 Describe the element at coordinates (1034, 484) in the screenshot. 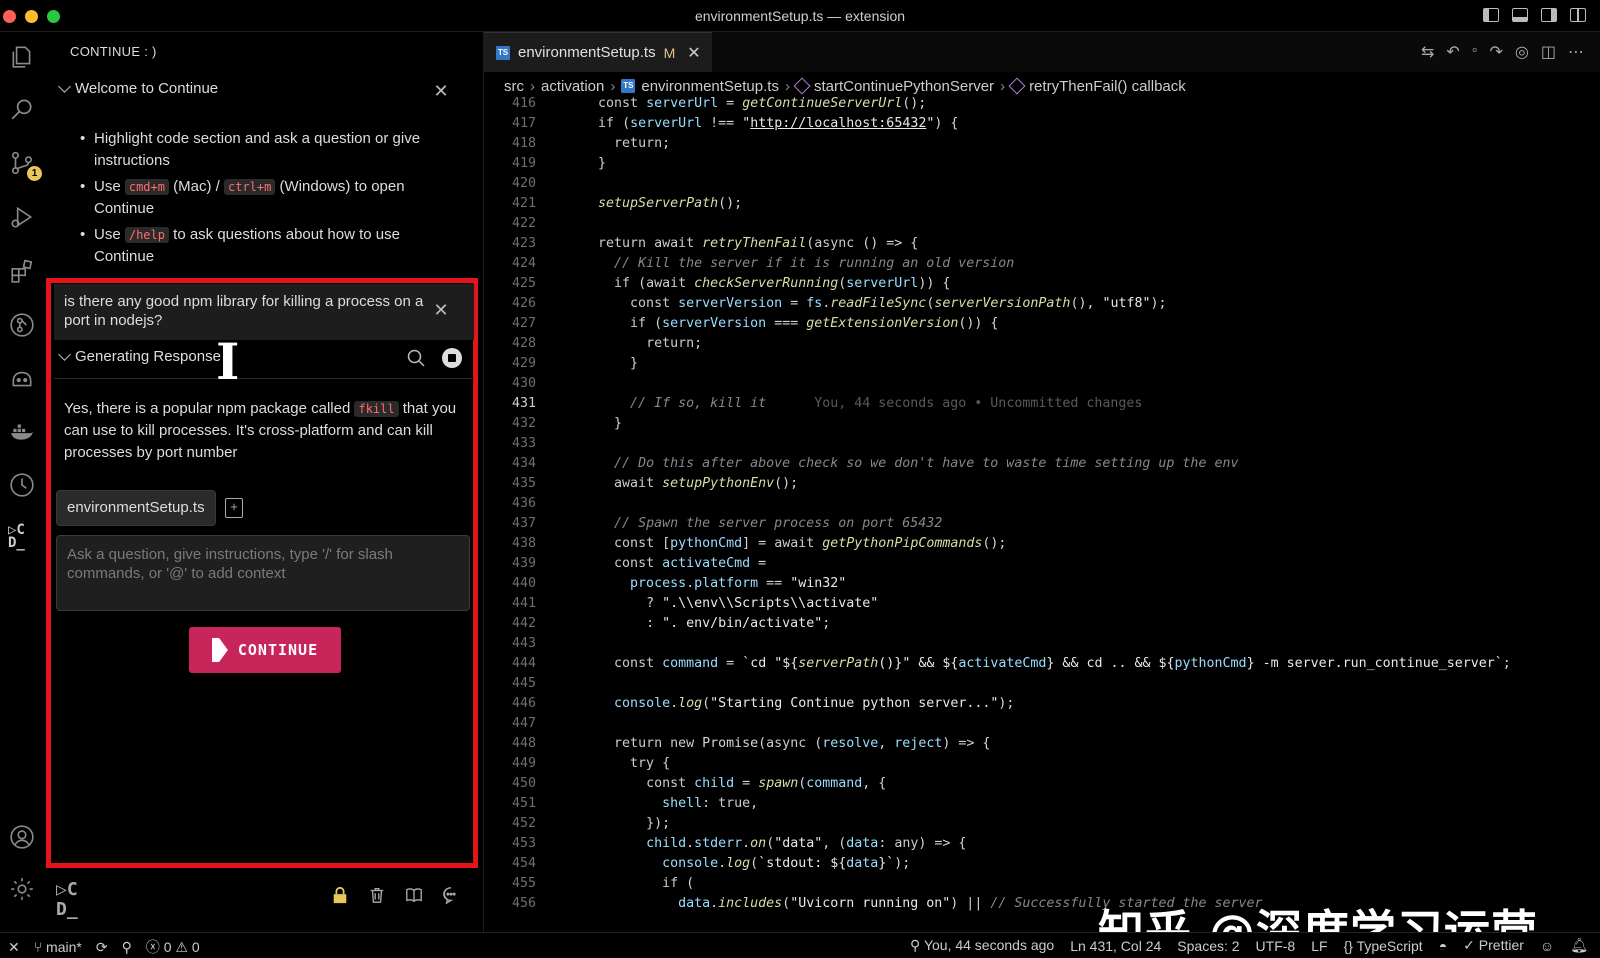

I see `code-line: 435 await setupPythonEnv();` at that location.